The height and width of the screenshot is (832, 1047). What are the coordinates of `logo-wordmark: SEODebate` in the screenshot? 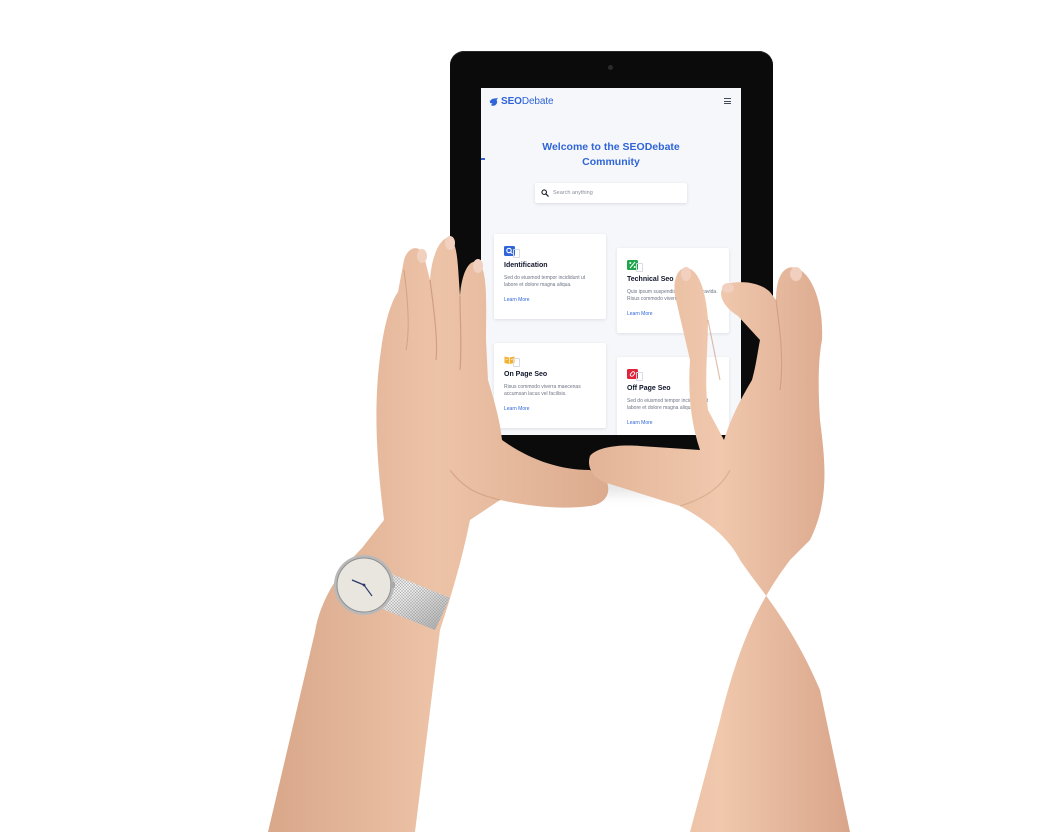 It's located at (527, 101).